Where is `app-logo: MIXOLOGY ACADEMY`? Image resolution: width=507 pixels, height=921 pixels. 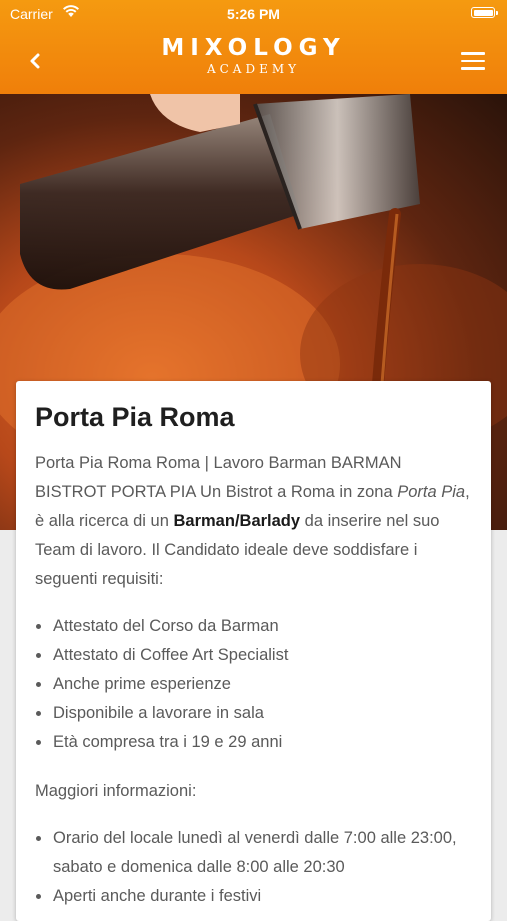
app-logo: MIXOLOGY ACADEMY is located at coordinates (253, 56).